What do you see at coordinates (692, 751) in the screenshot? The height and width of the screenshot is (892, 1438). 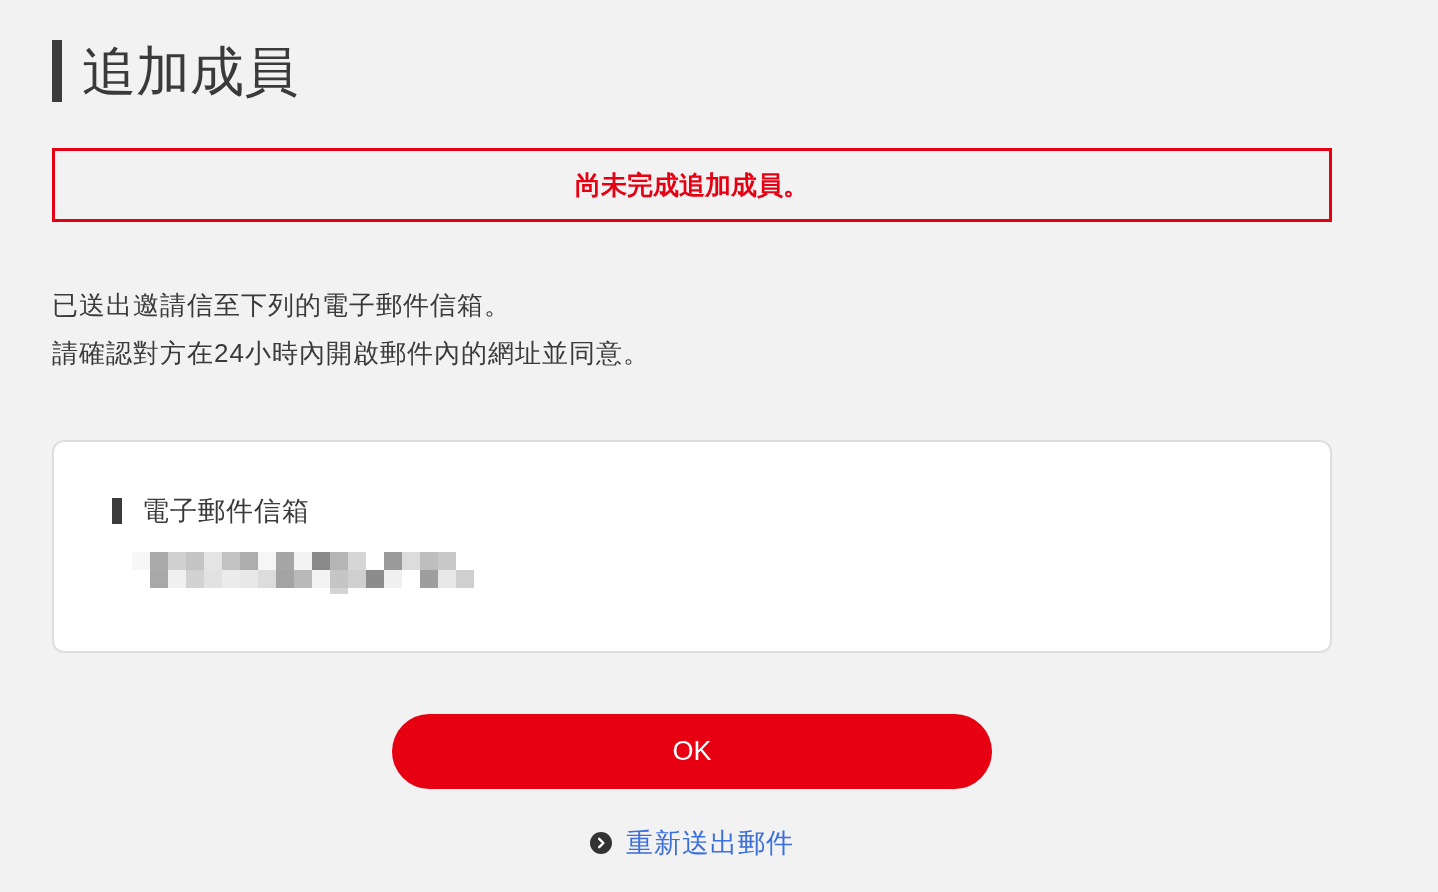 I see `ok-button: OK` at bounding box center [692, 751].